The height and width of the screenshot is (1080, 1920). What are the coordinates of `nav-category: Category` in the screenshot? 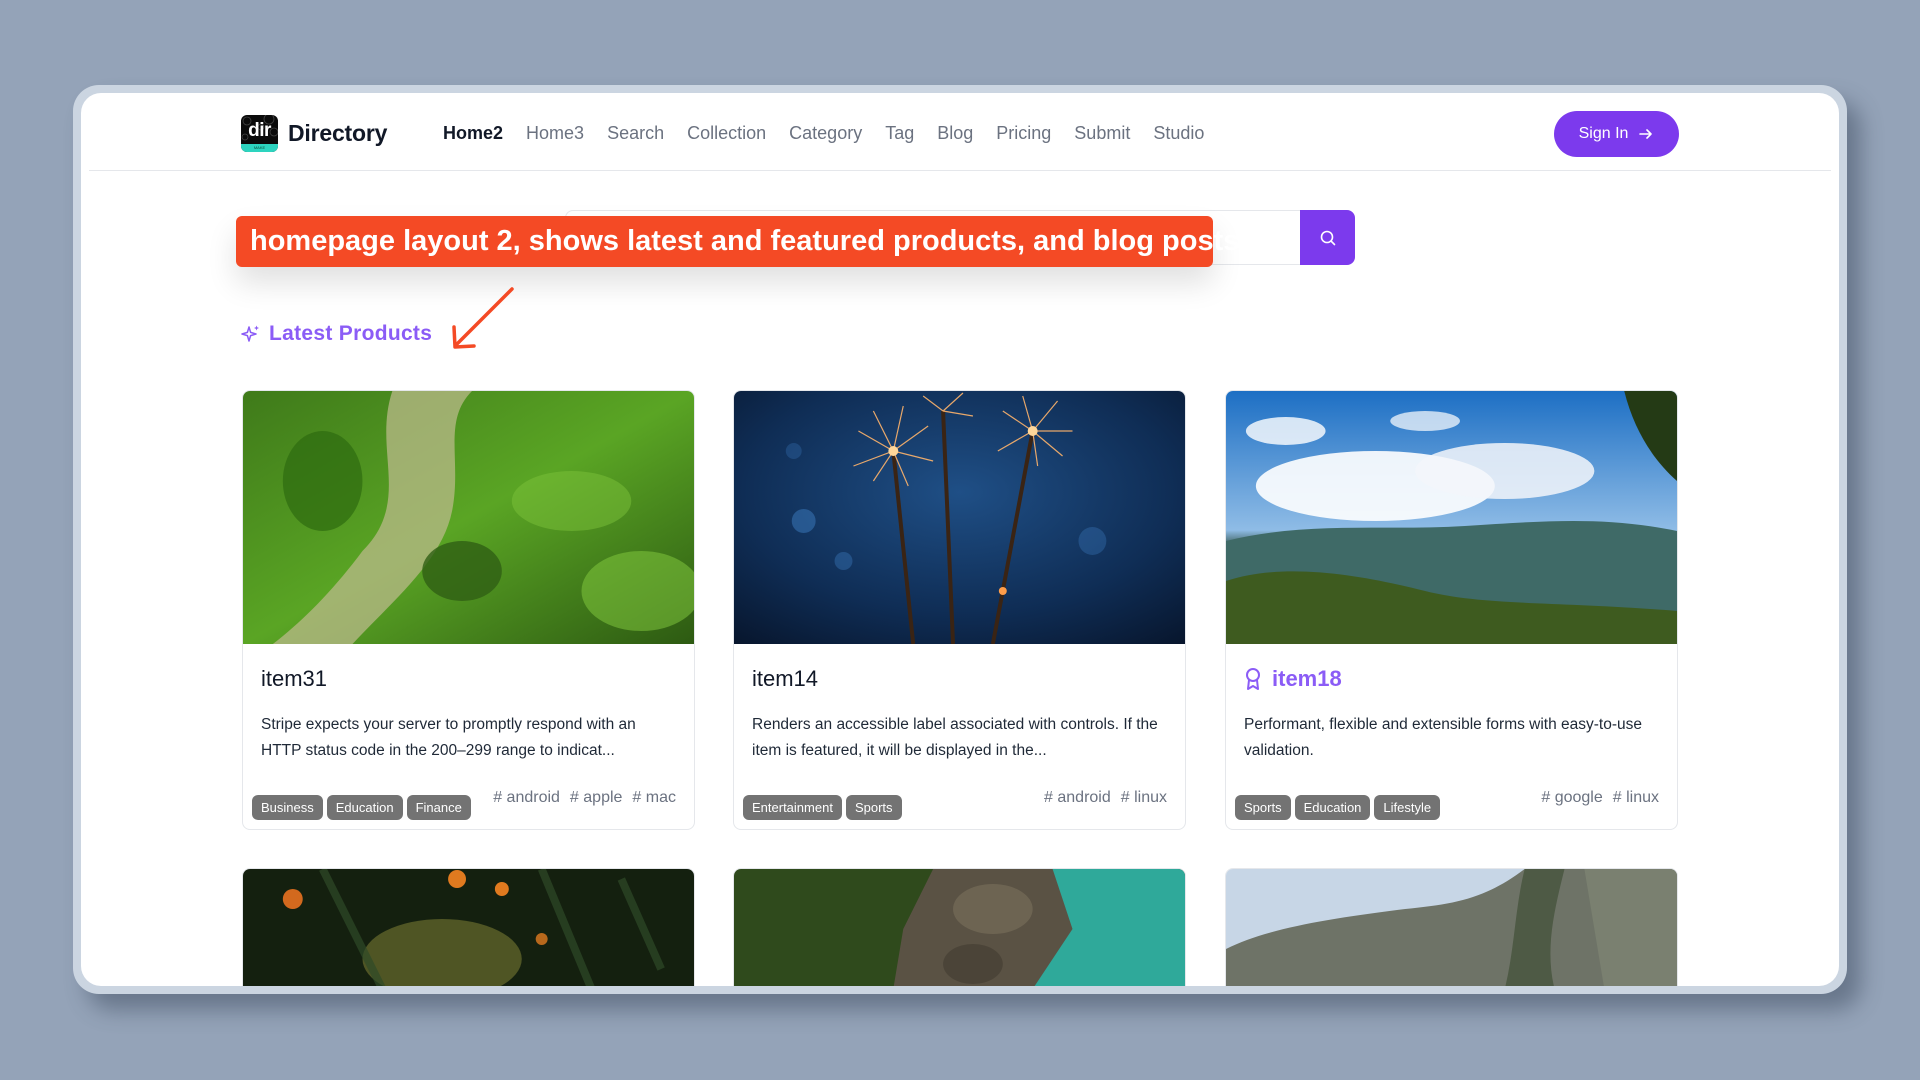 It's located at (825, 133).